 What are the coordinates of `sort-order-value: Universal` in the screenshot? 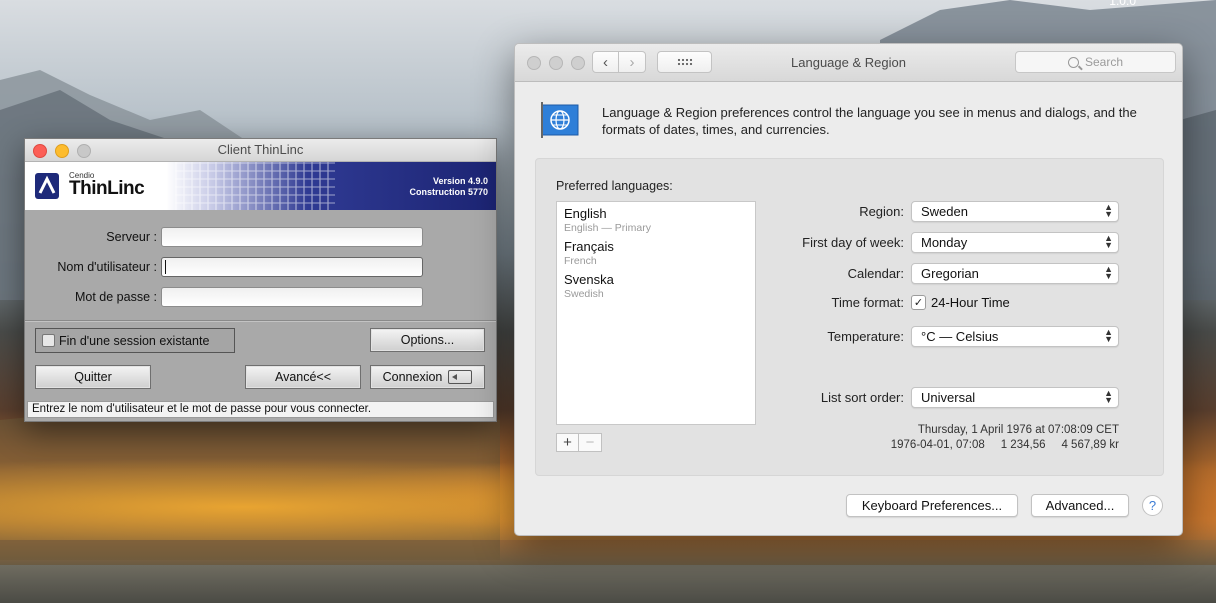 It's located at (948, 397).